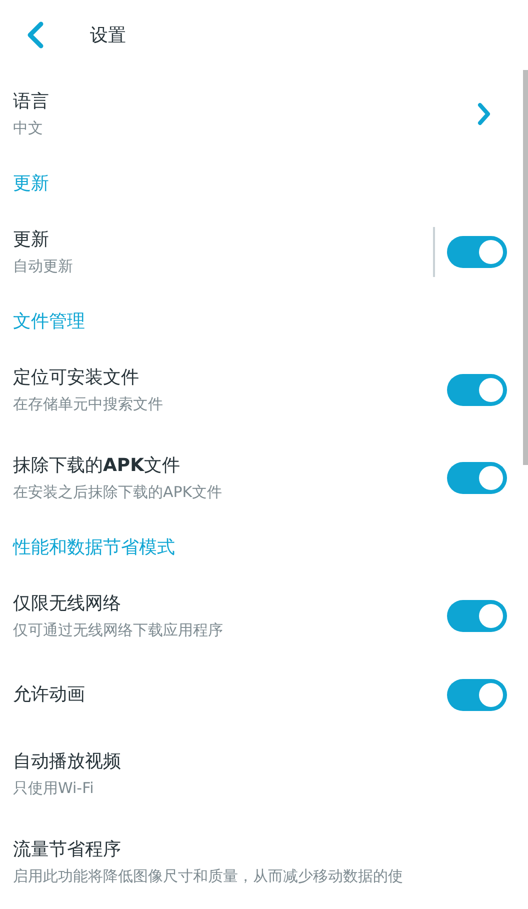 Image resolution: width=528 pixels, height=909 pixels. What do you see at coordinates (260, 252) in the screenshot?
I see `settings-row: 更新 自动更新` at bounding box center [260, 252].